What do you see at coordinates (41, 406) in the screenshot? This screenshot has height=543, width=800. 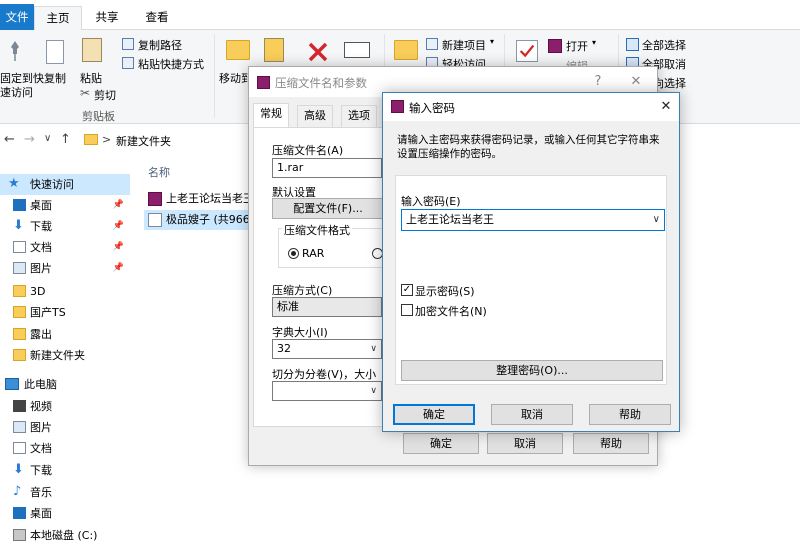 I see `nav-label: 视频` at bounding box center [41, 406].